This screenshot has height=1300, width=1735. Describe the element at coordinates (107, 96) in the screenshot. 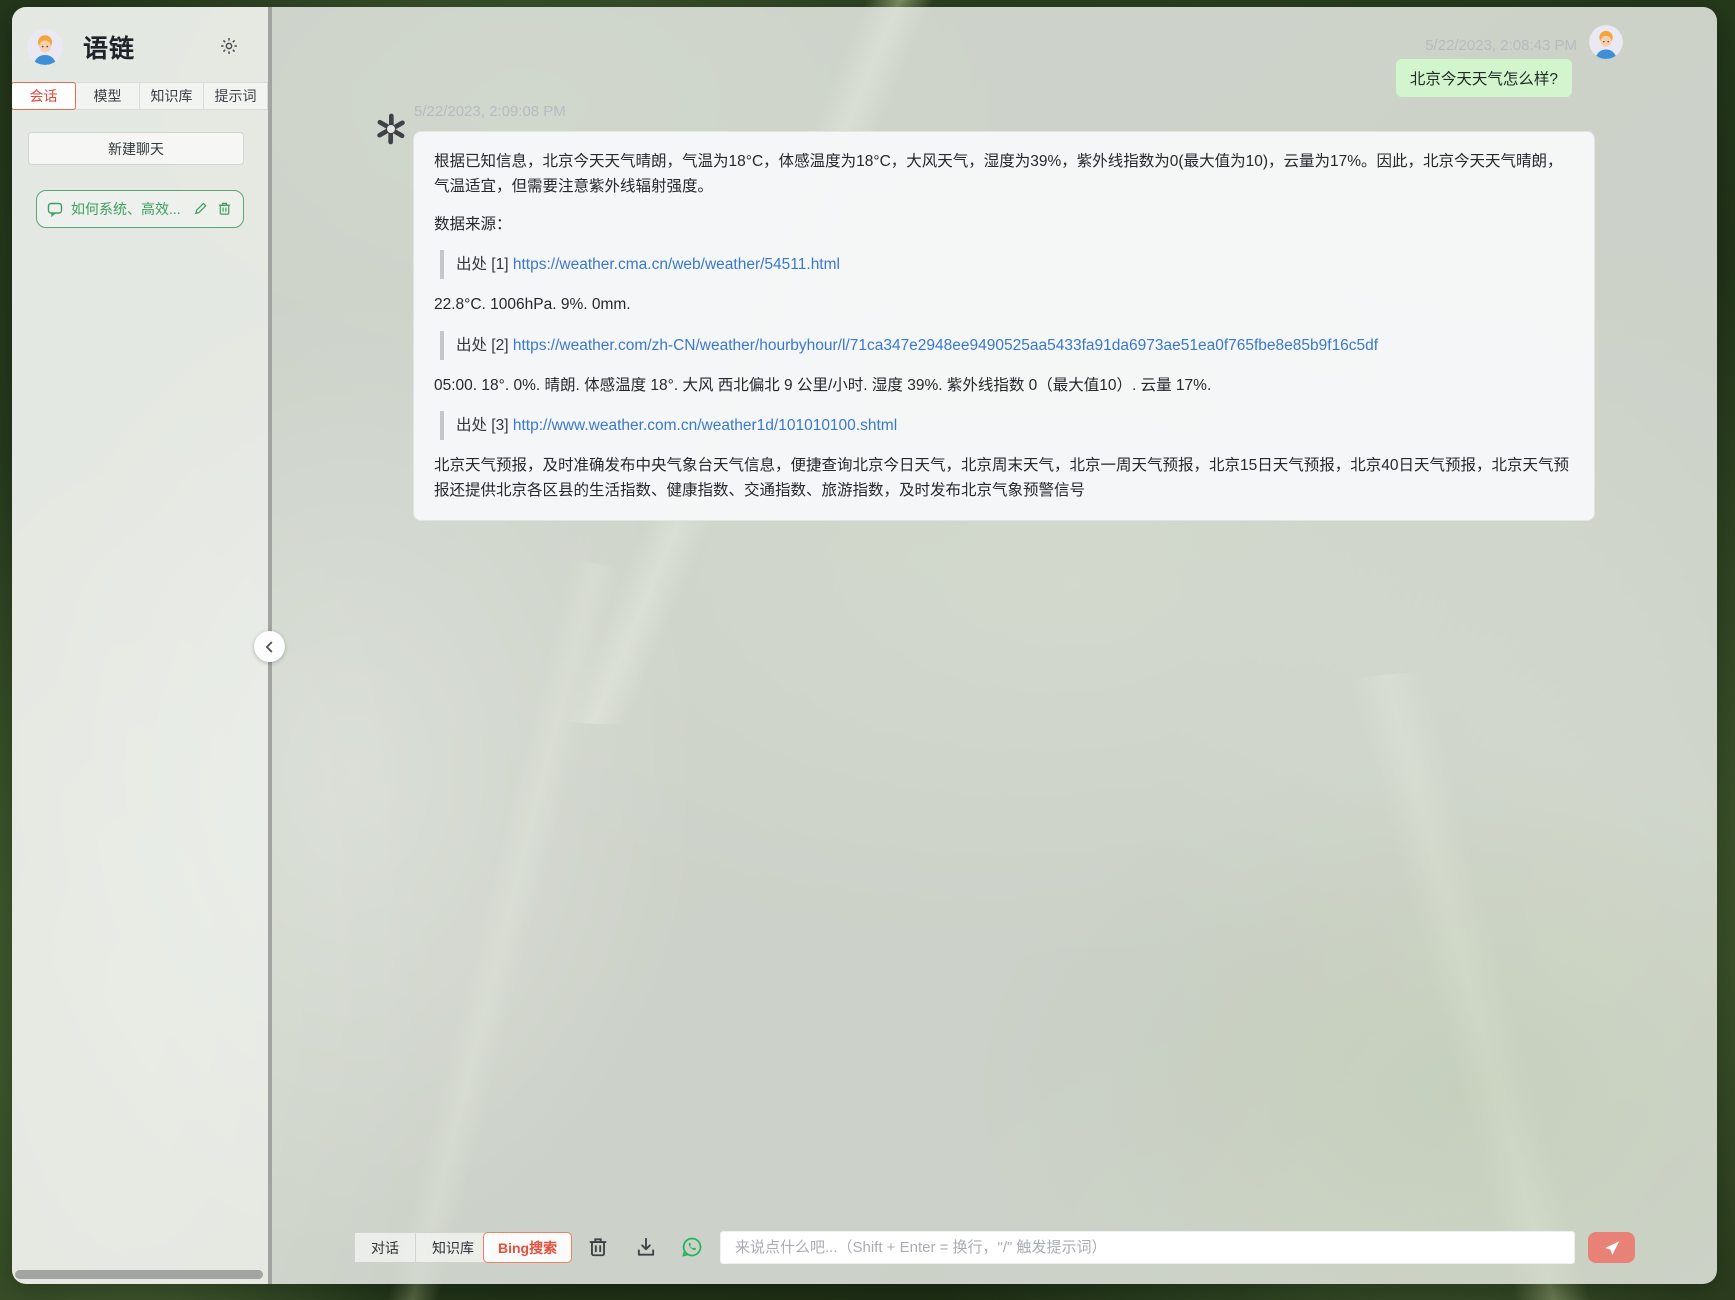

I see `tab-model: 模型` at that location.